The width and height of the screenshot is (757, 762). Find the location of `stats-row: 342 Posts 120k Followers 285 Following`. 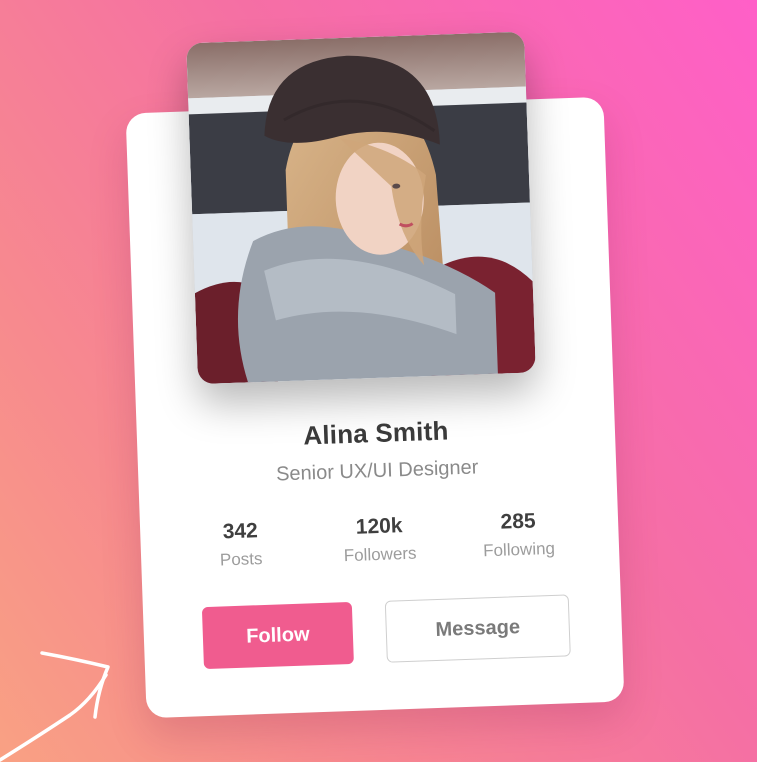

stats-row: 342 Posts 120k Followers 285 Following is located at coordinates (380, 540).